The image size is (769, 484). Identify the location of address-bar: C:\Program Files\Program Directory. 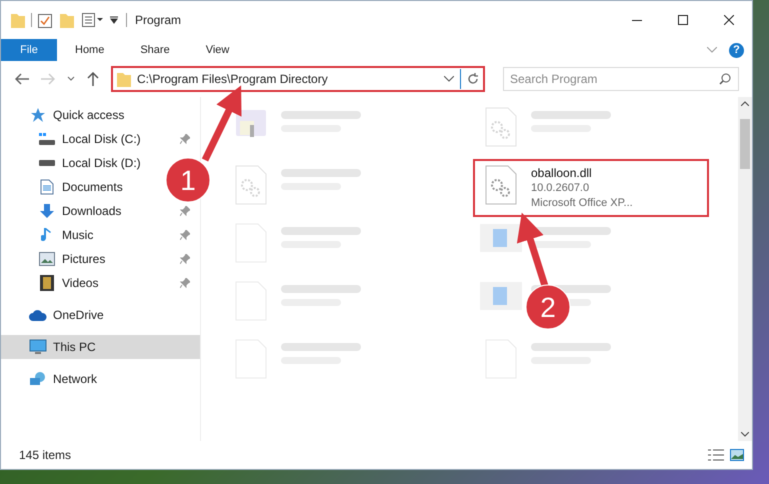
(298, 79).